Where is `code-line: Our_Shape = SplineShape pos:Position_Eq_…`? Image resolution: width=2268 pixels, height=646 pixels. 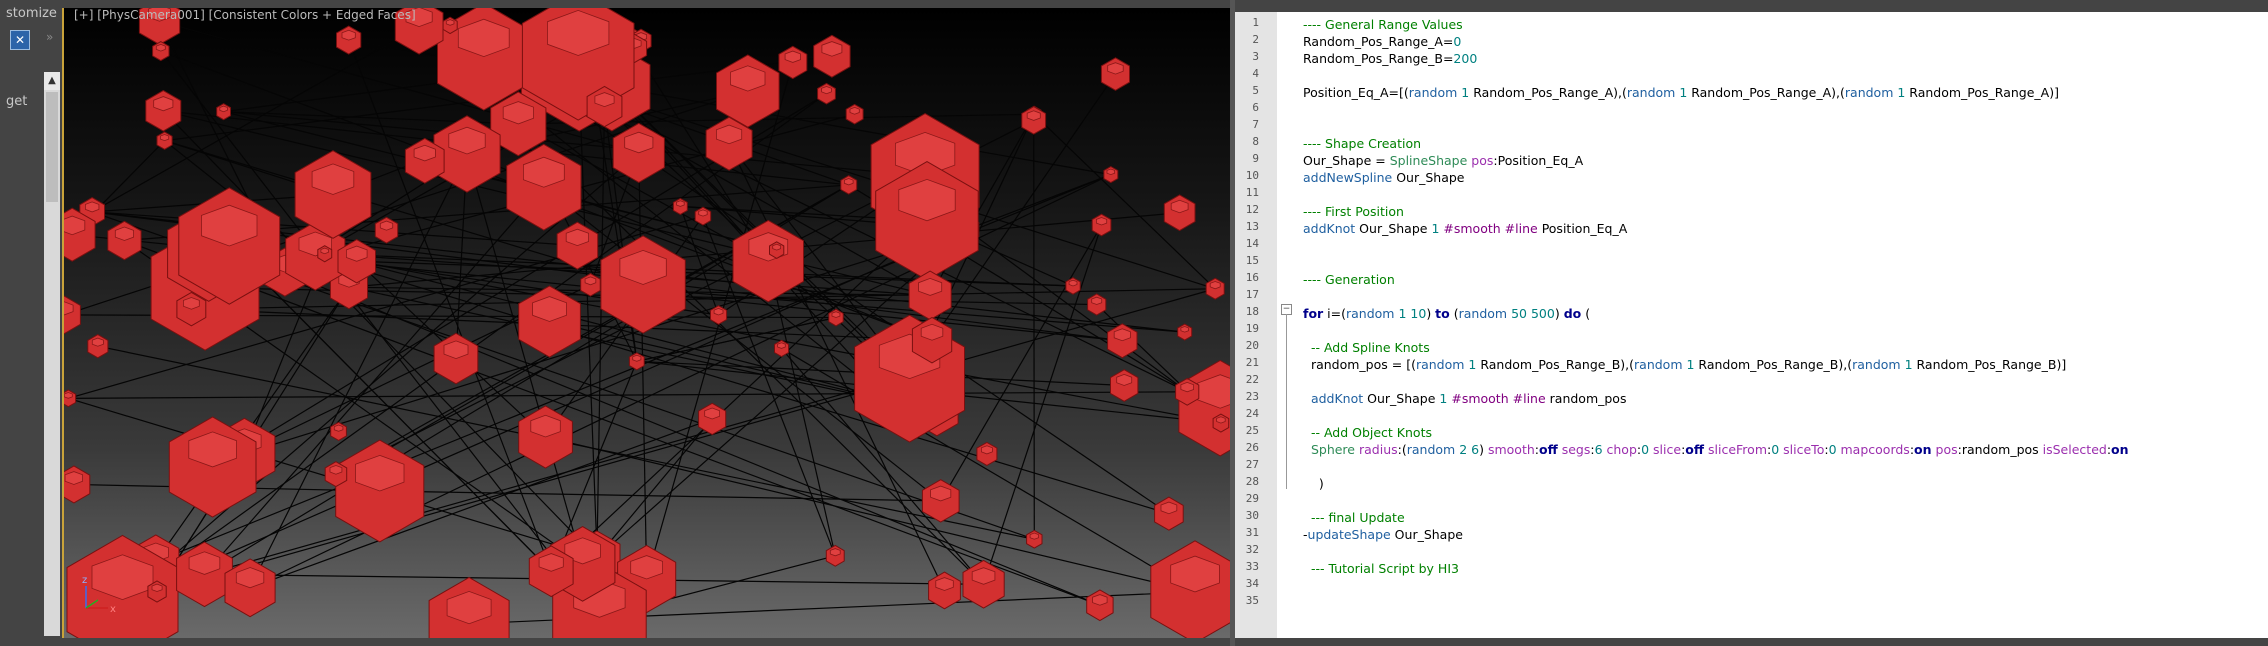
code-line: Our_Shape = SplineShape pos:Position_Eq_… is located at coordinates (1443, 160).